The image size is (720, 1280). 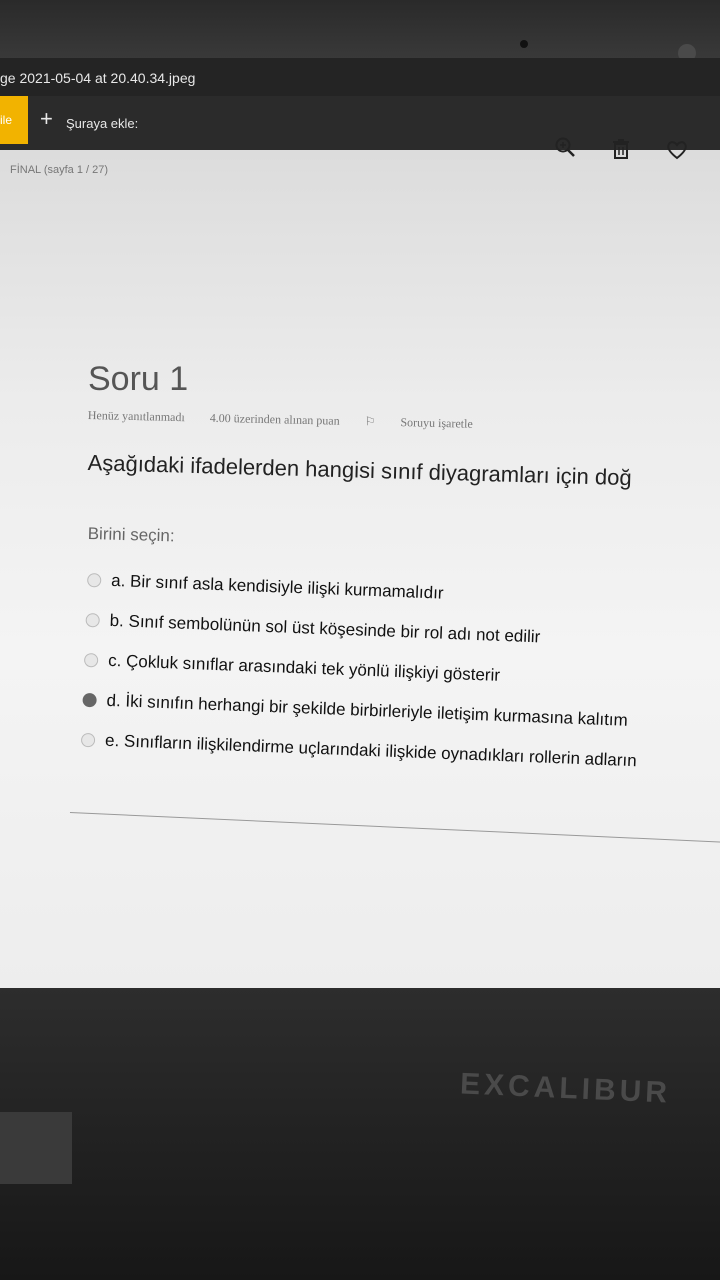 What do you see at coordinates (36, 1148) in the screenshot?
I see `laptop-hinge` at bounding box center [36, 1148].